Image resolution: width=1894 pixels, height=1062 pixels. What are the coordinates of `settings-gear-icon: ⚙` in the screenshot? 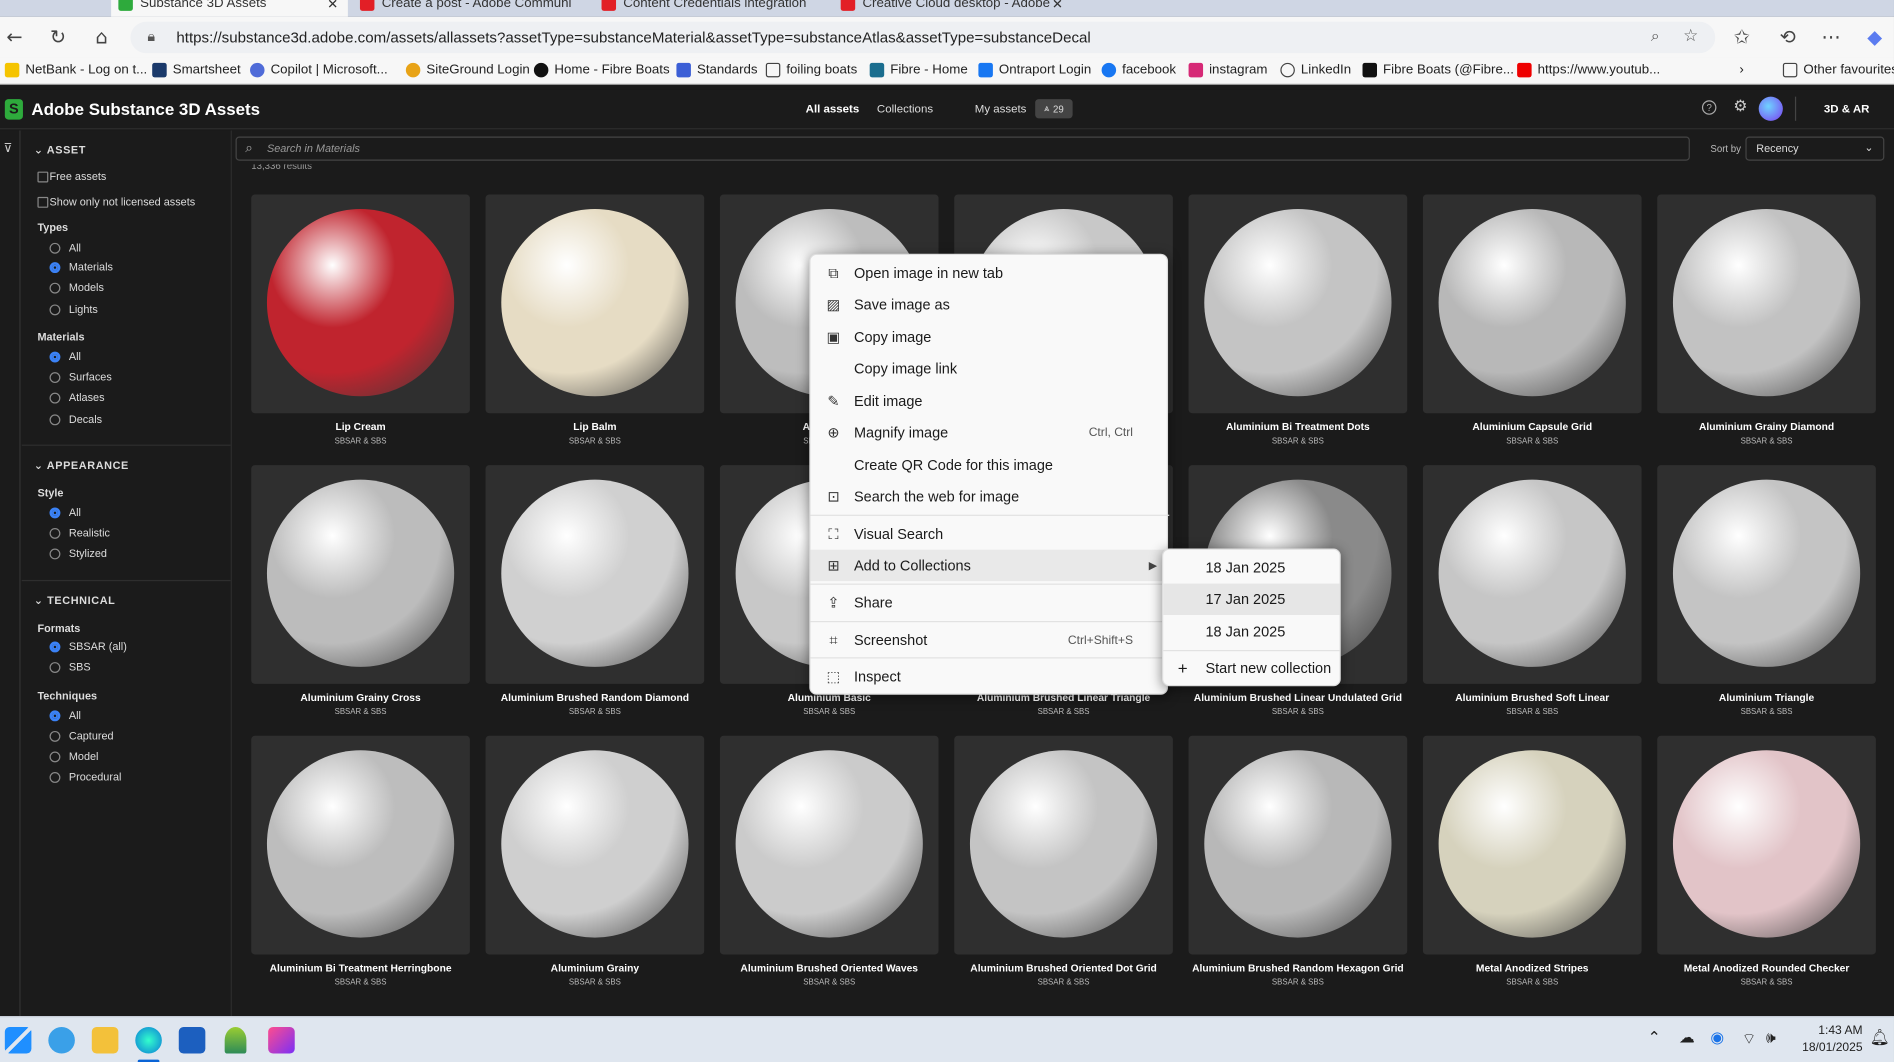 It's located at (1740, 107).